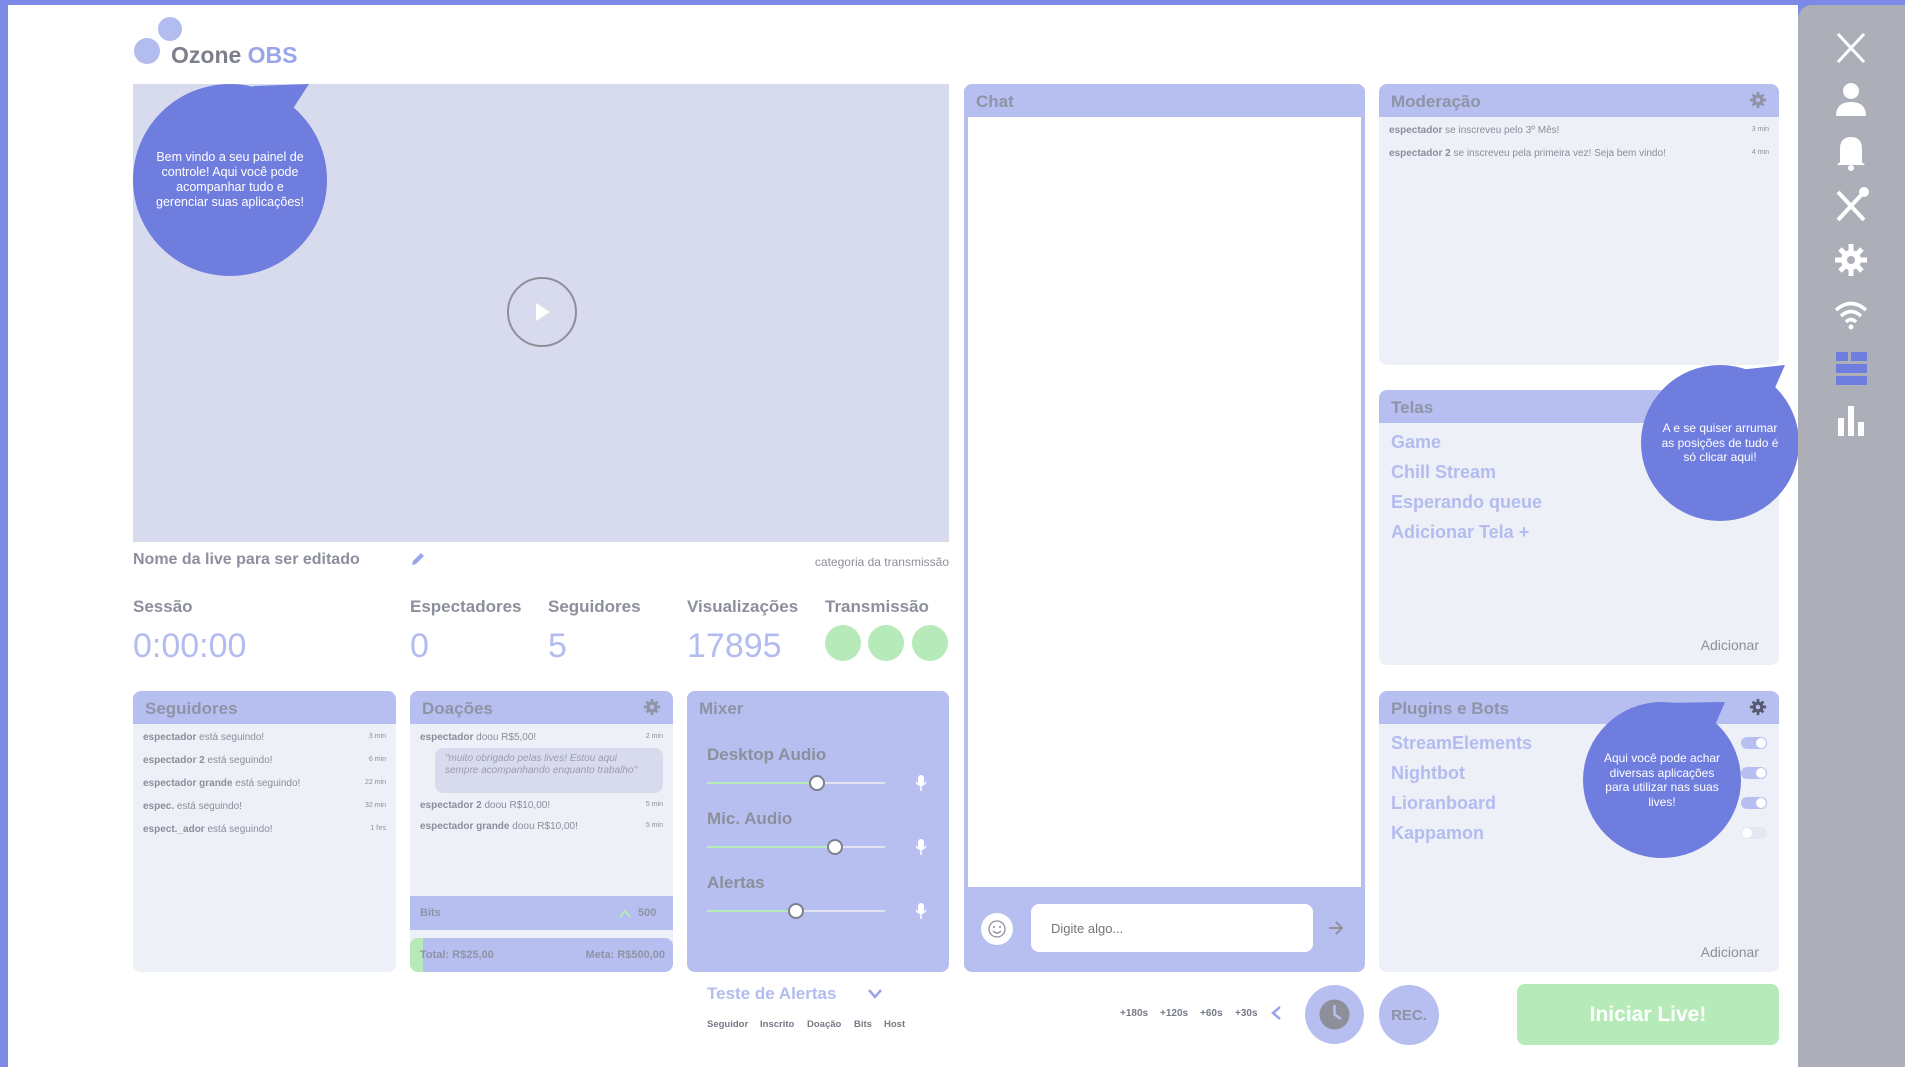  Describe the element at coordinates (1172, 928) in the screenshot. I see `chat-input` at that location.